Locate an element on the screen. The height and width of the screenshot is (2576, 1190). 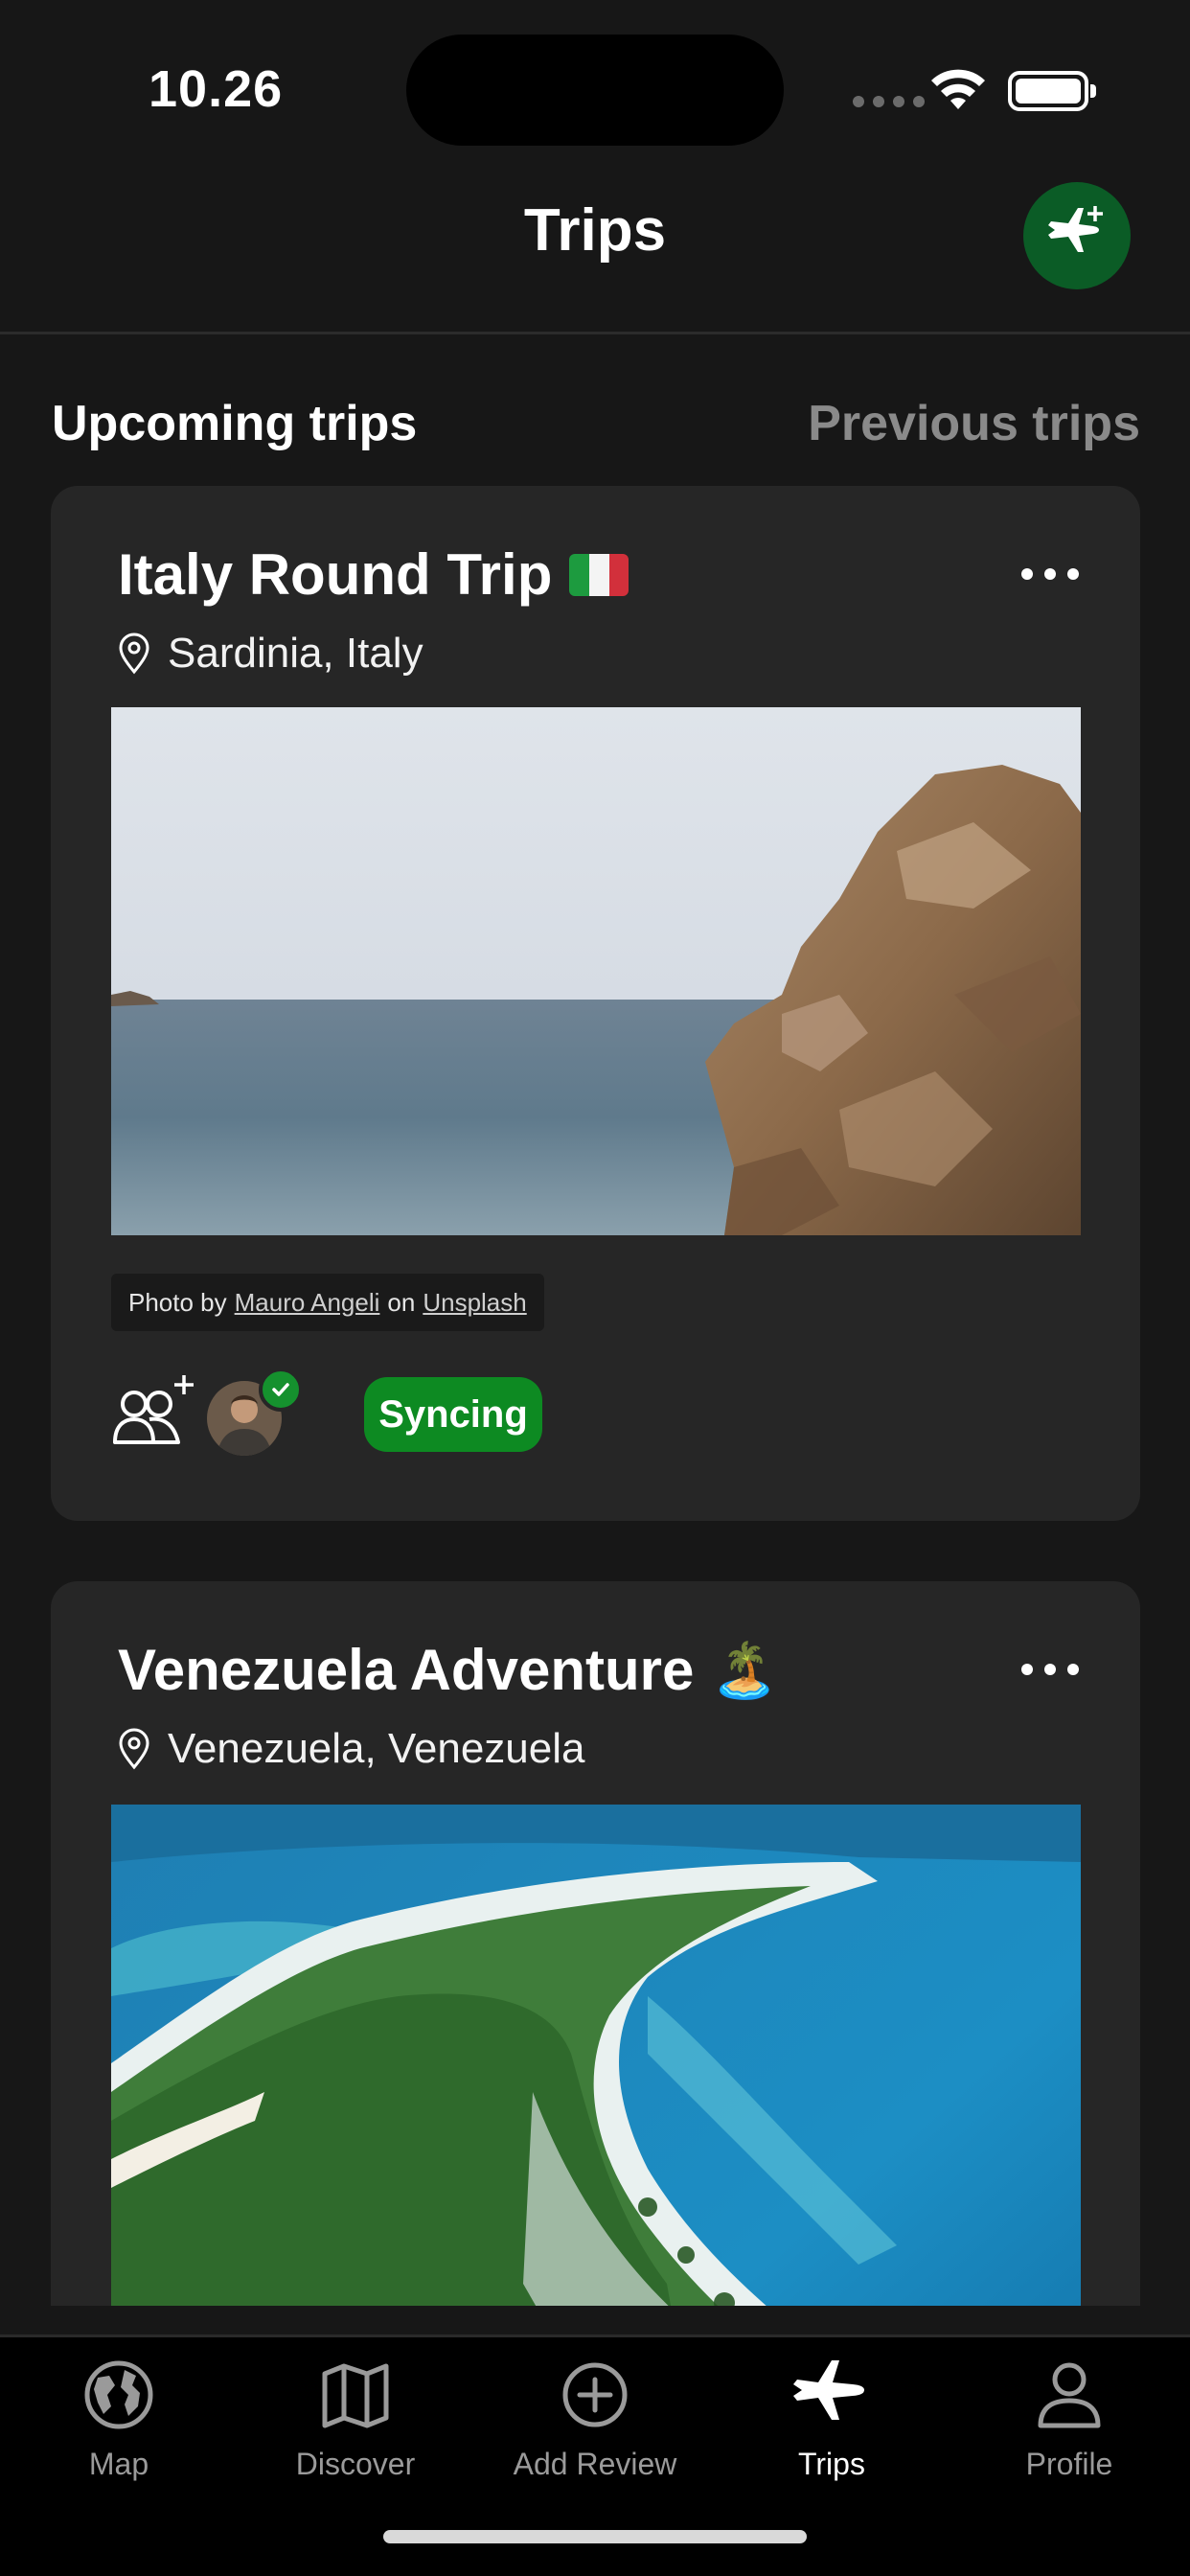
trip-title: Italy Round Trip is located at coordinates (374, 574).